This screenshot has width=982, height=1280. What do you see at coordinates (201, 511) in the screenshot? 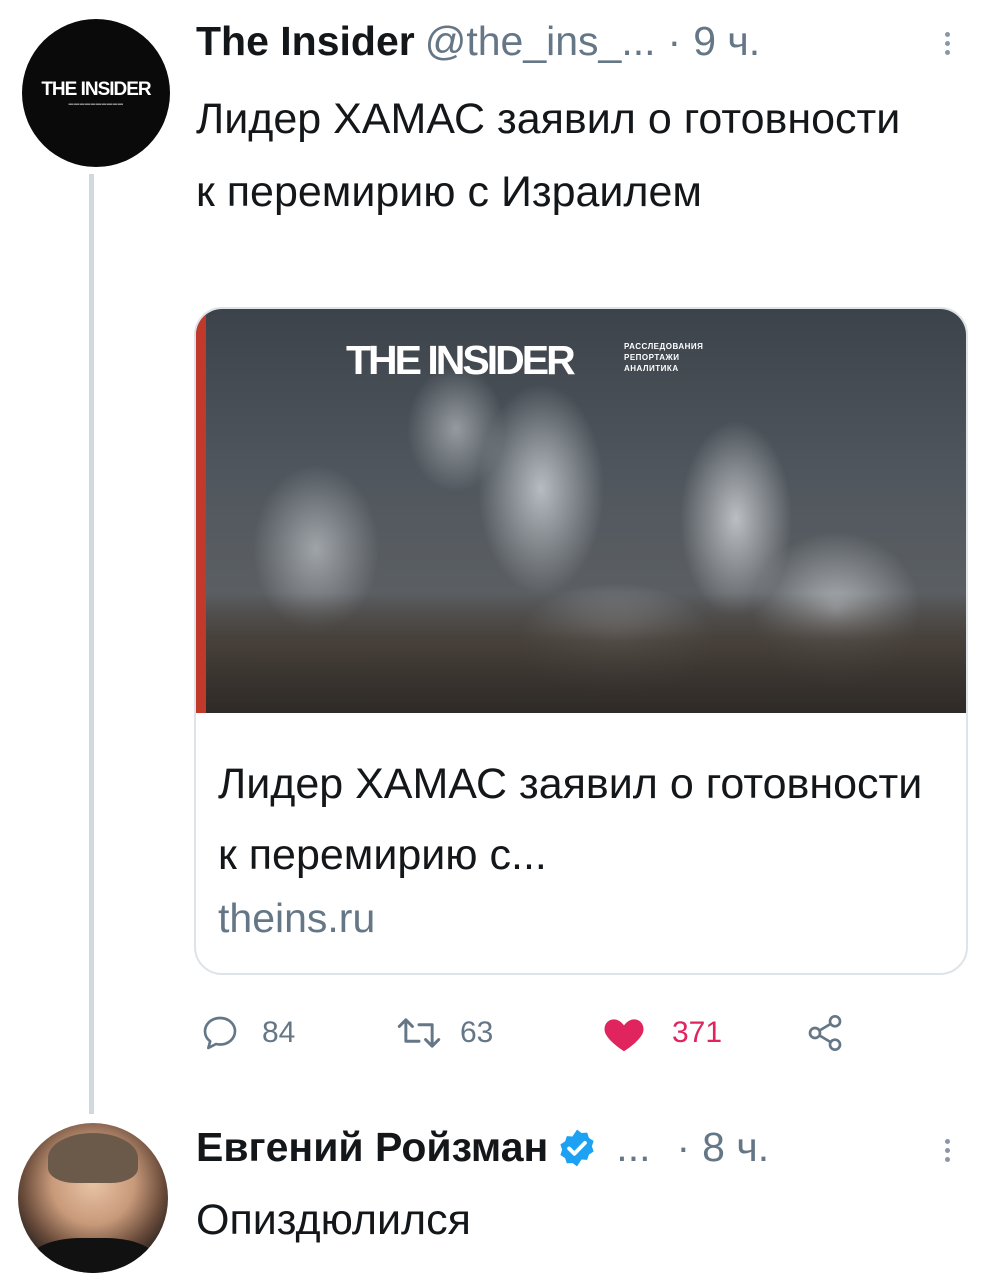
I see `accent-bar` at bounding box center [201, 511].